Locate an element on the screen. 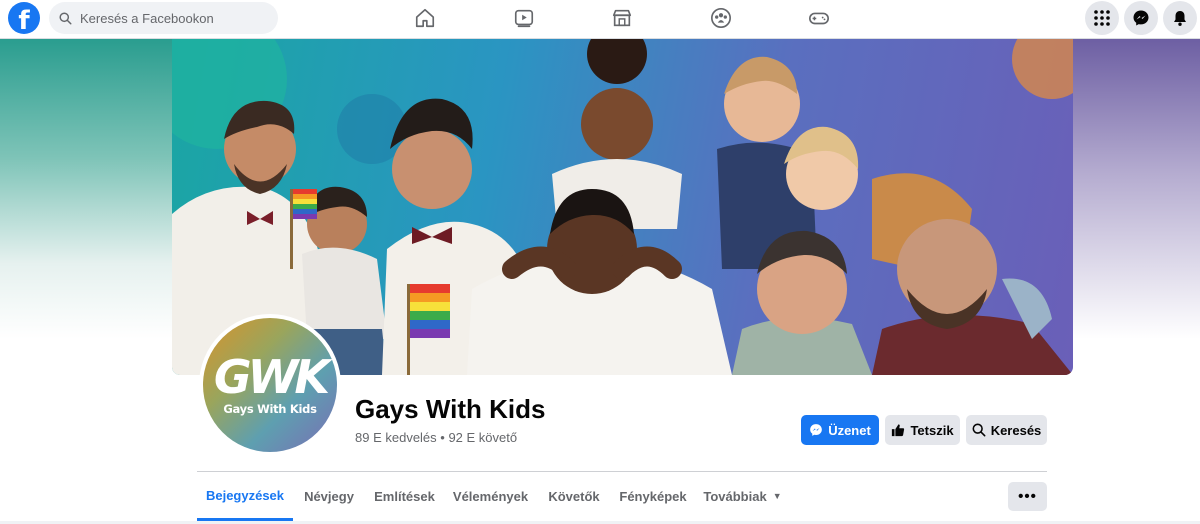 The height and width of the screenshot is (524, 1200). avatar-logo-text: GWK is located at coordinates (271, 377).